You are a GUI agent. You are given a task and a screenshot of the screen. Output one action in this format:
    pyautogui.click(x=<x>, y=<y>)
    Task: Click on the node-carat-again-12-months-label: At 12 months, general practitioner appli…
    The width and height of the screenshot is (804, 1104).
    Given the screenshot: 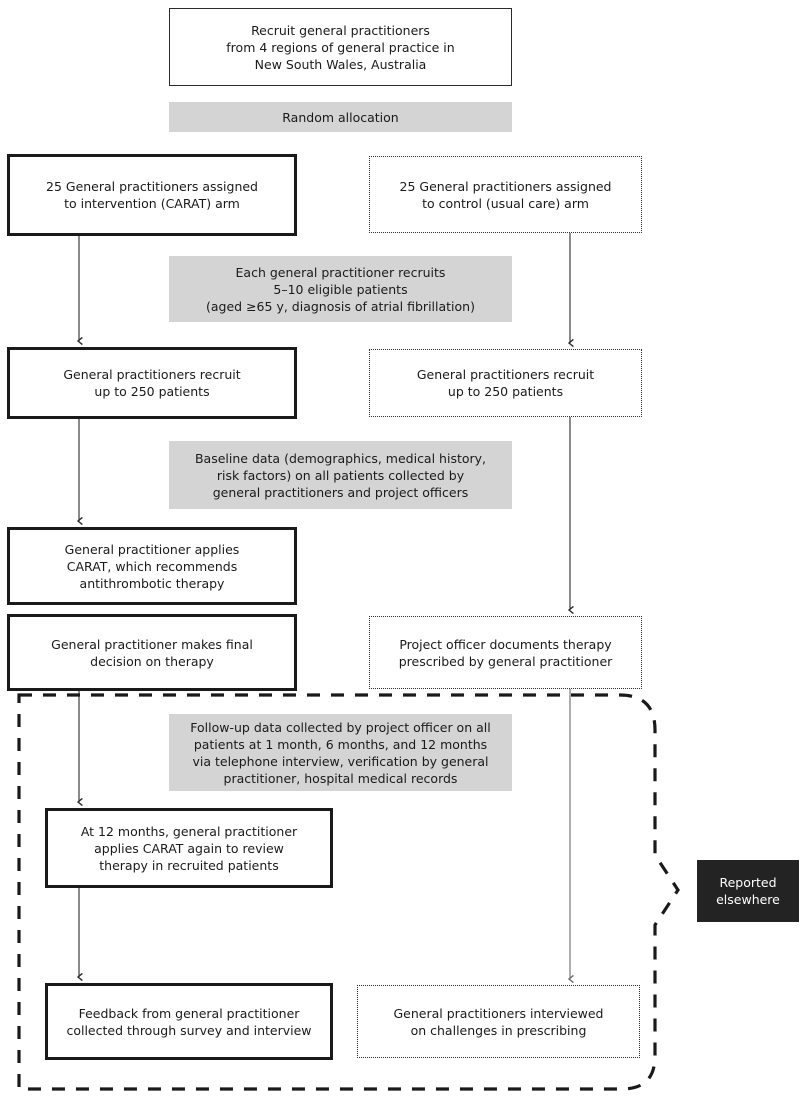 What is the action you would take?
    pyautogui.click(x=189, y=848)
    